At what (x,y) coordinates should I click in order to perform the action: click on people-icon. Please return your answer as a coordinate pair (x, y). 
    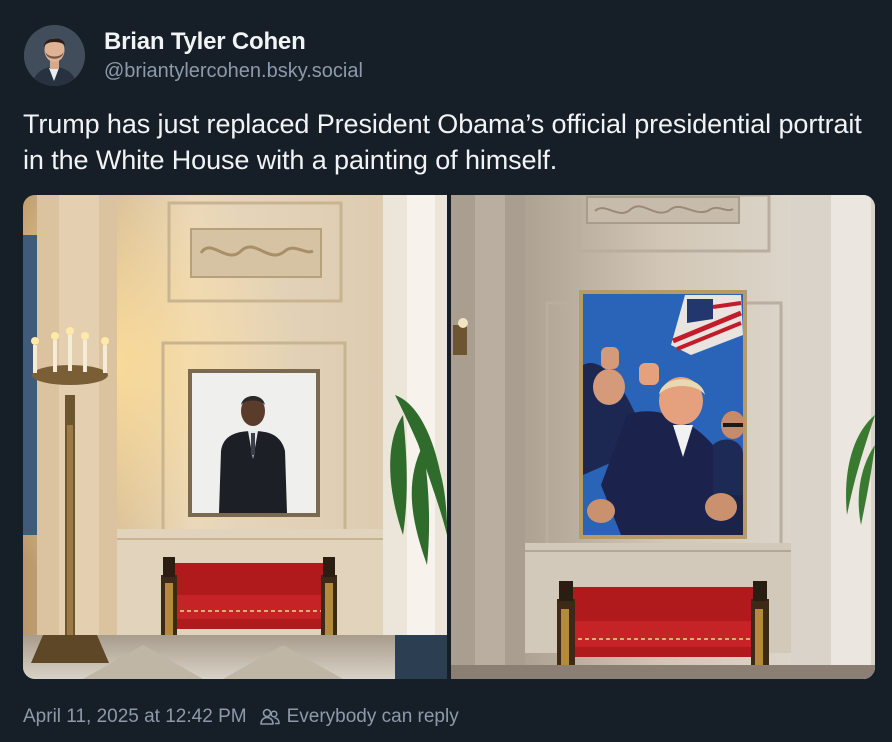
    Looking at the image, I should click on (270, 717).